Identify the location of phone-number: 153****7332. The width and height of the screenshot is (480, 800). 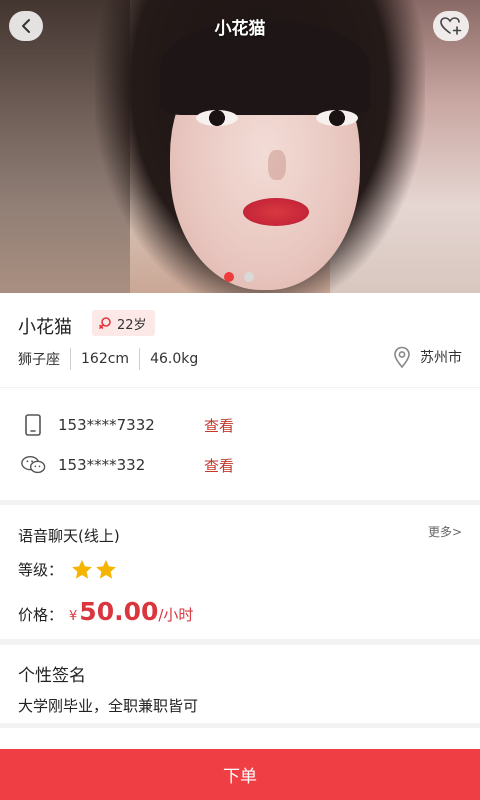
(106, 425).